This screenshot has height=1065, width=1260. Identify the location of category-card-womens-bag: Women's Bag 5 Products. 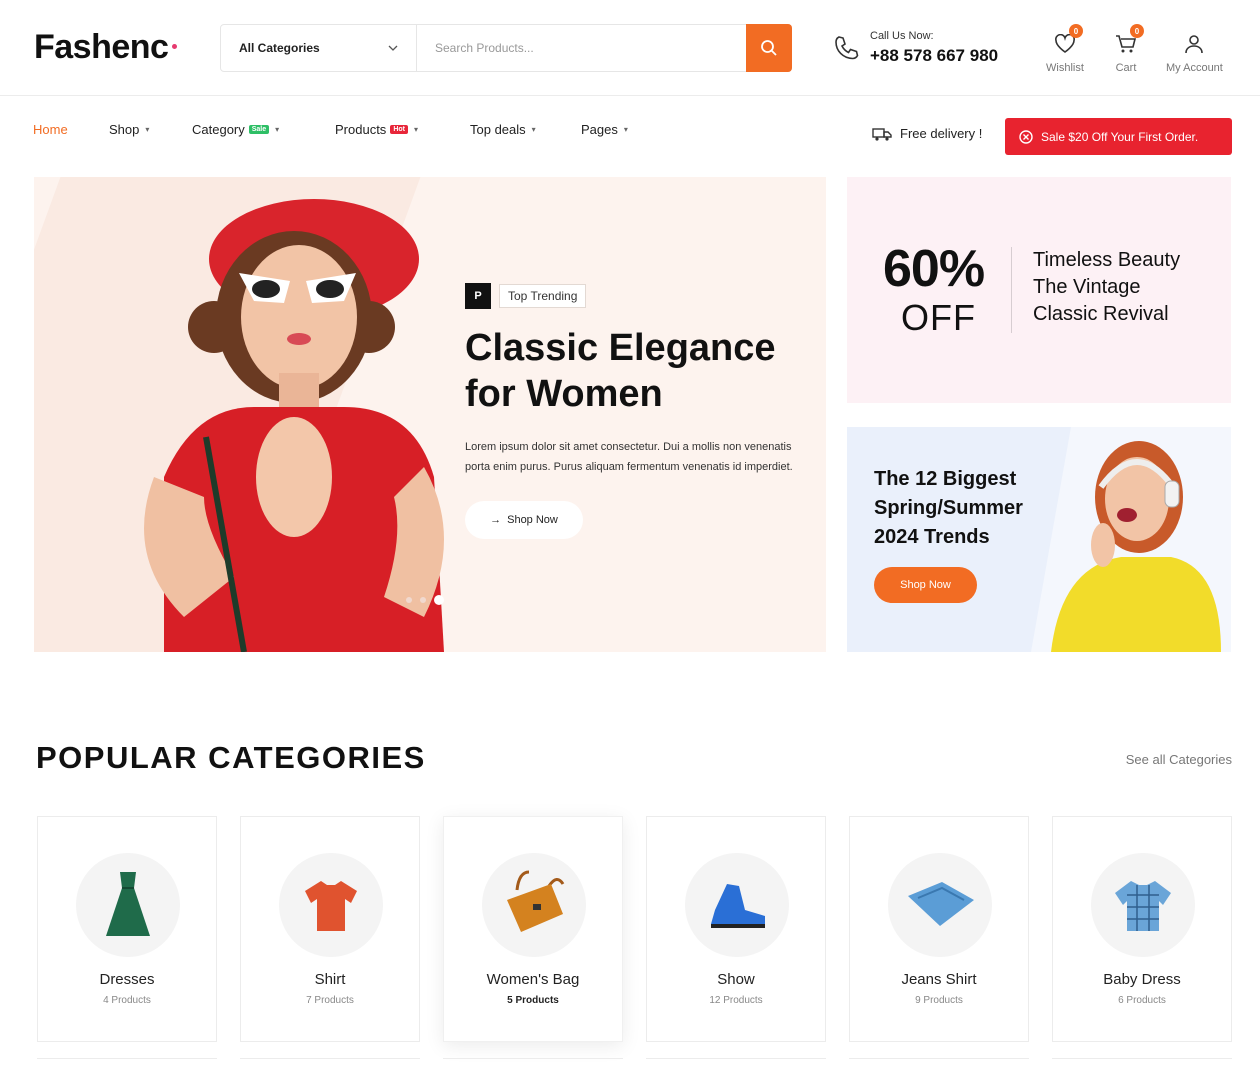
(533, 929).